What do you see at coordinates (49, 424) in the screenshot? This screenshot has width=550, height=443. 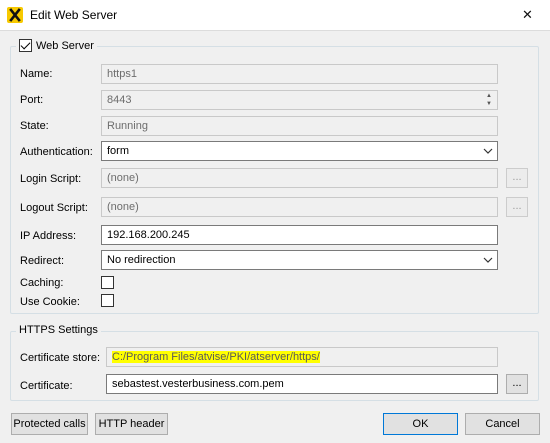 I see `protected-calls-button: Protected calls` at bounding box center [49, 424].